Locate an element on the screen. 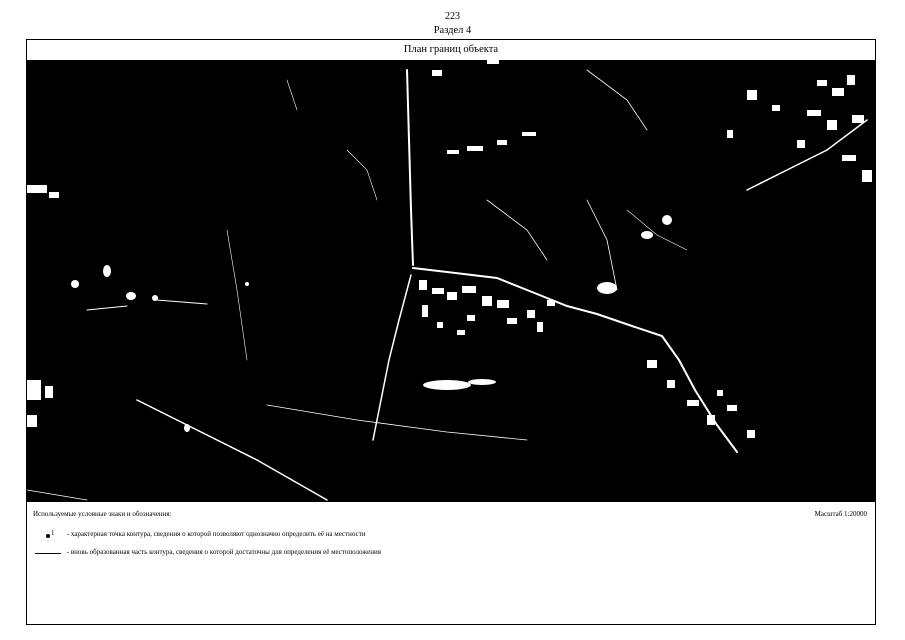 Image resolution: width=905 pixels, height=640 pixels. point-dot-icon is located at coordinates (48, 536).